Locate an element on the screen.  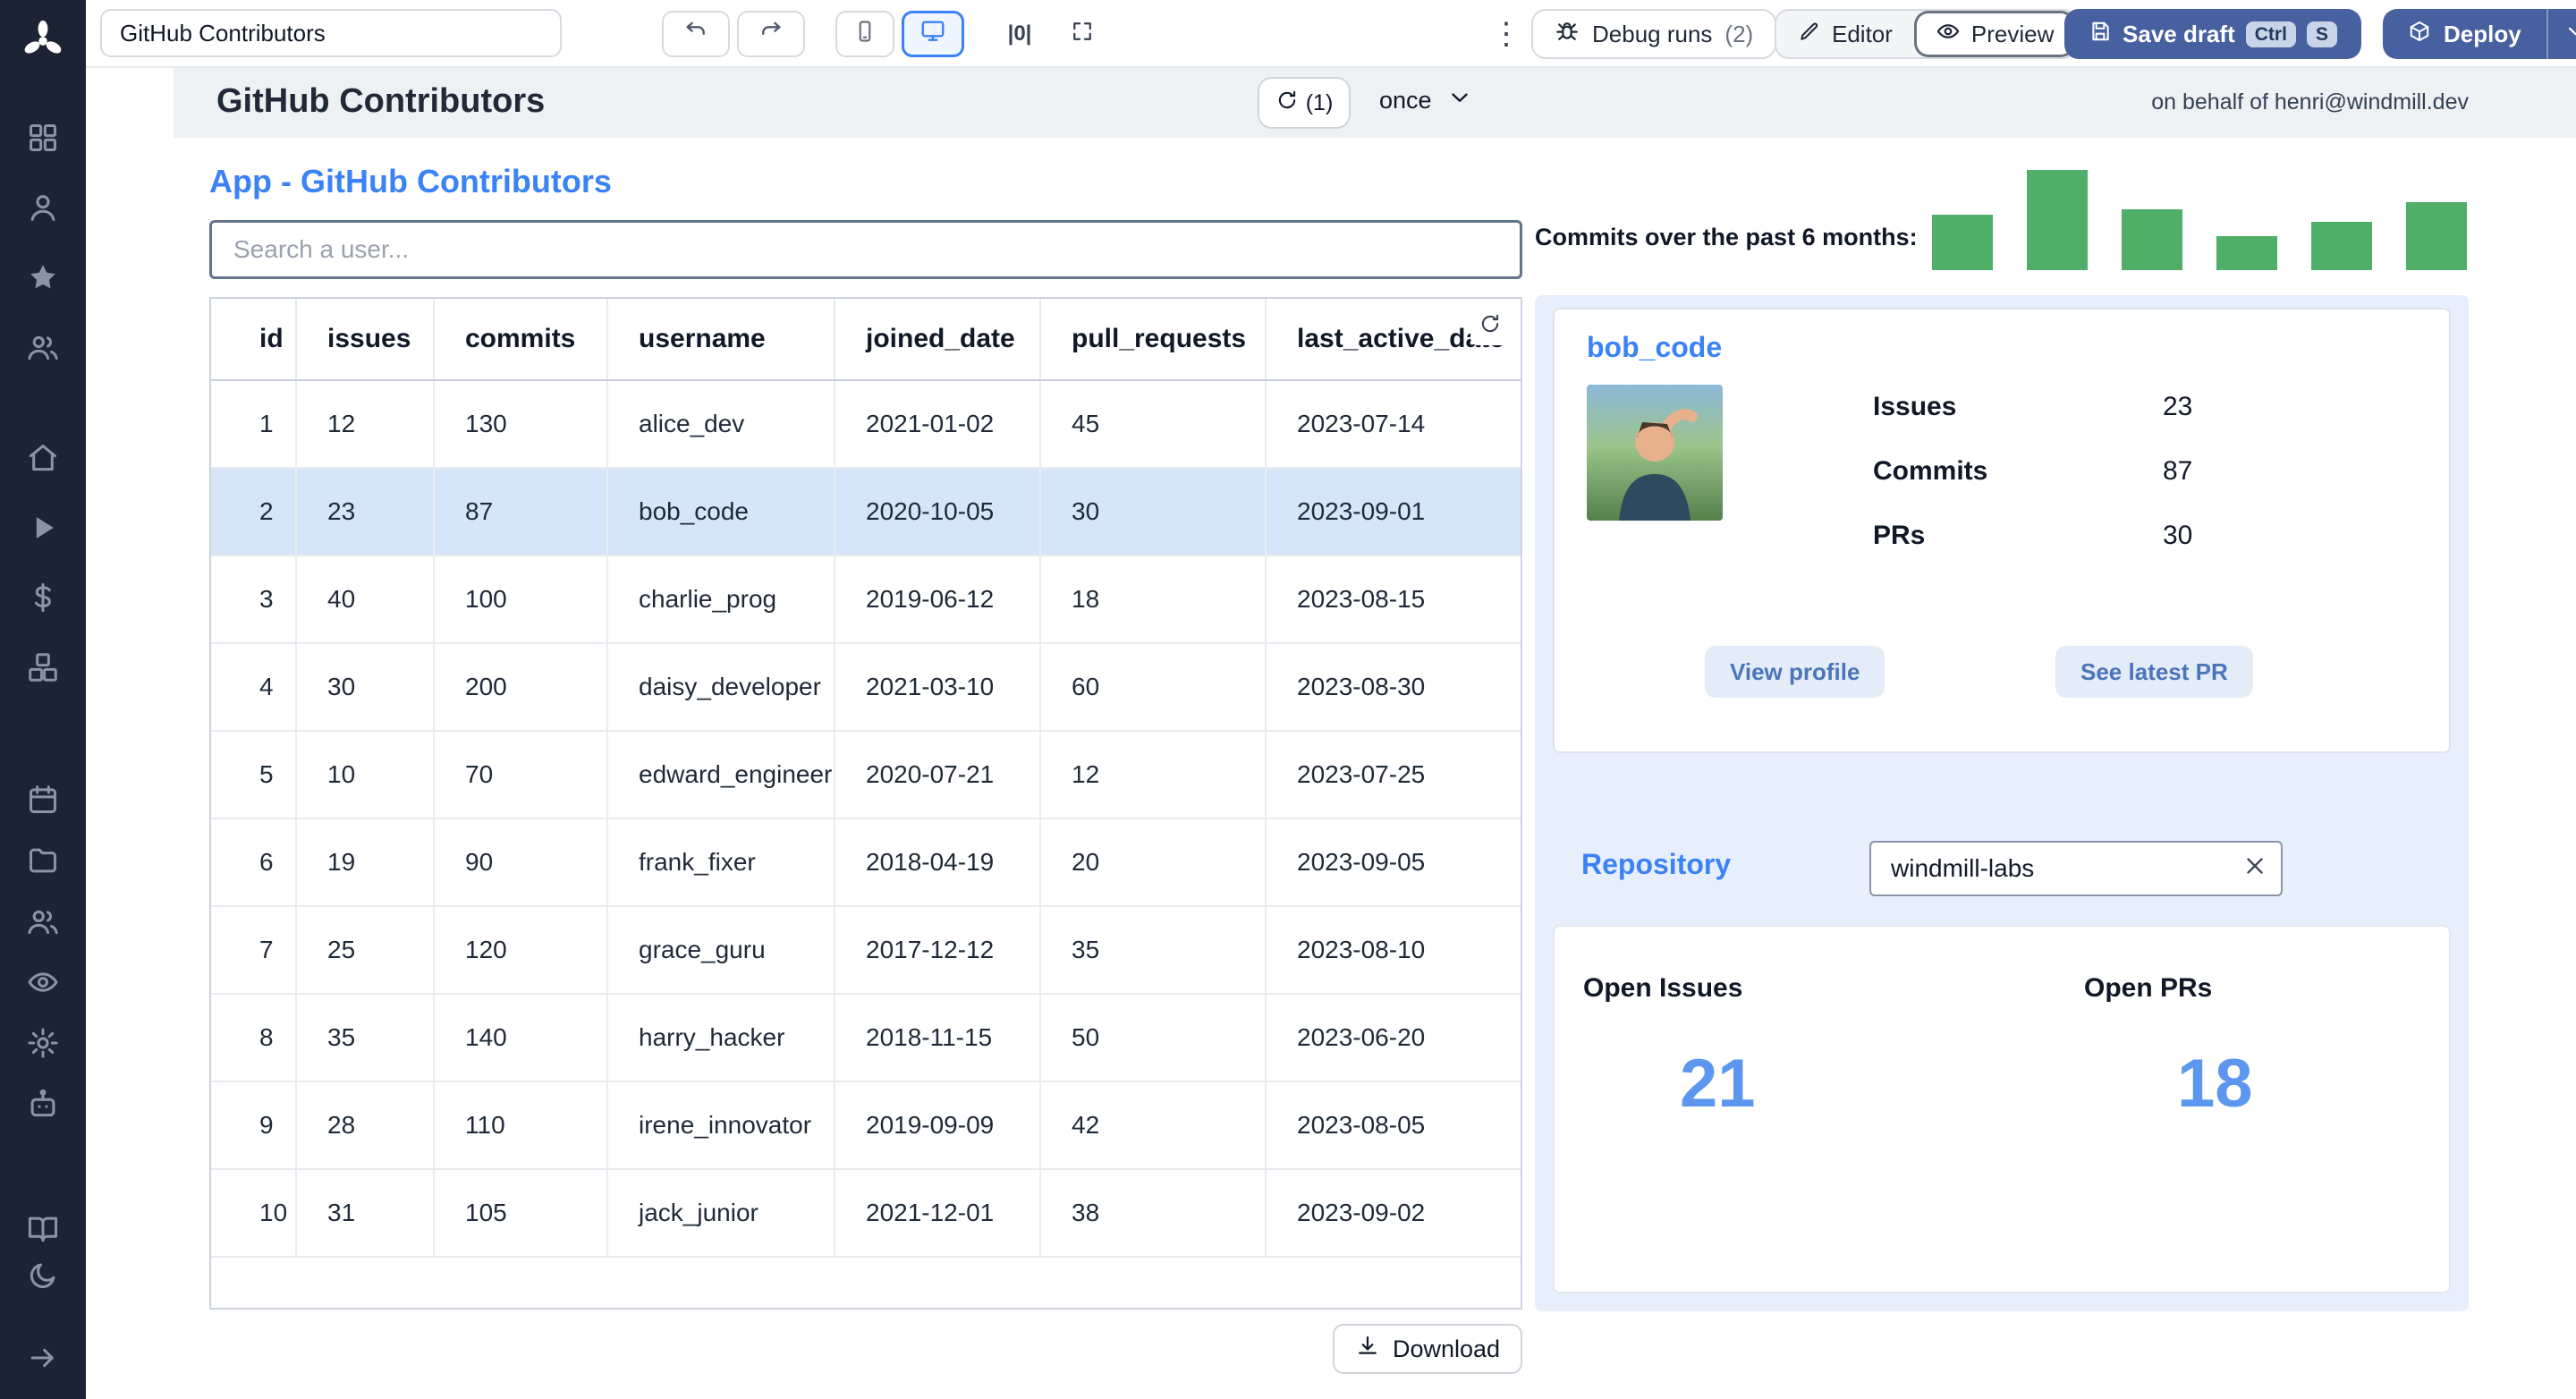
sidebar-item-runs is located at coordinates (43, 527).